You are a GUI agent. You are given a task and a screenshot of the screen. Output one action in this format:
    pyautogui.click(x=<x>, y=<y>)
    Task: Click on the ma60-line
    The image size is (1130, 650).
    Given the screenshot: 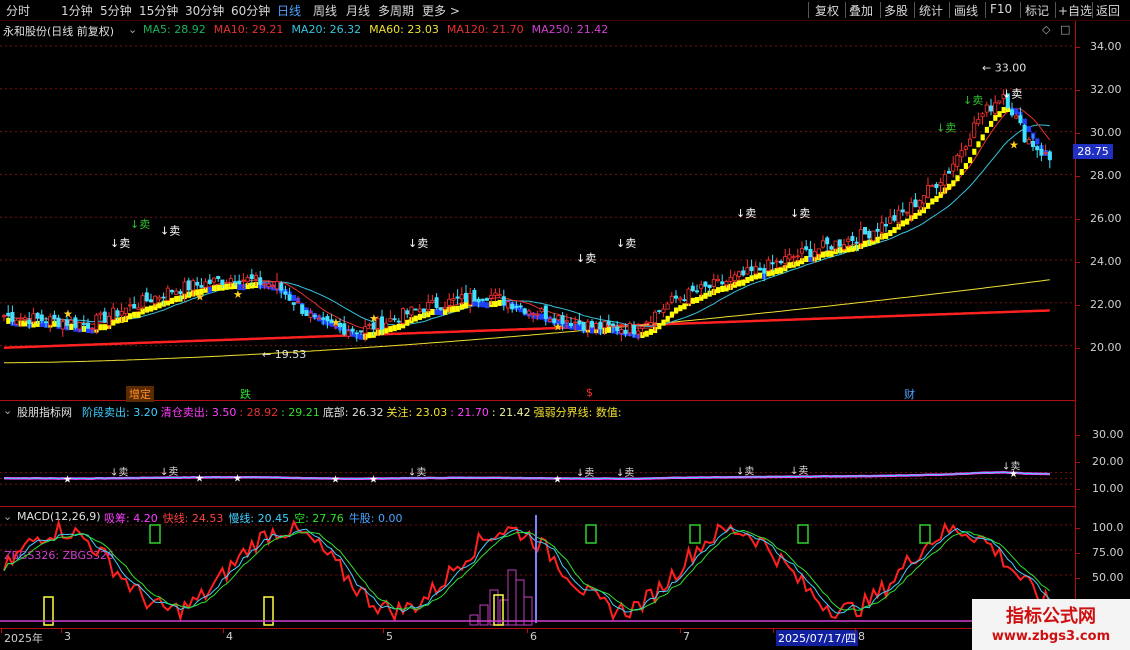 What is the action you would take?
    pyautogui.click(x=527, y=321)
    